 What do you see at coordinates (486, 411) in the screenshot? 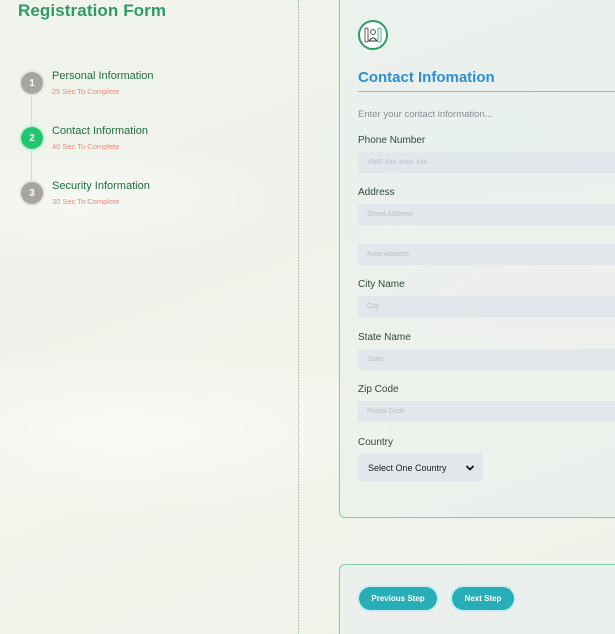
I see `zip-input` at bounding box center [486, 411].